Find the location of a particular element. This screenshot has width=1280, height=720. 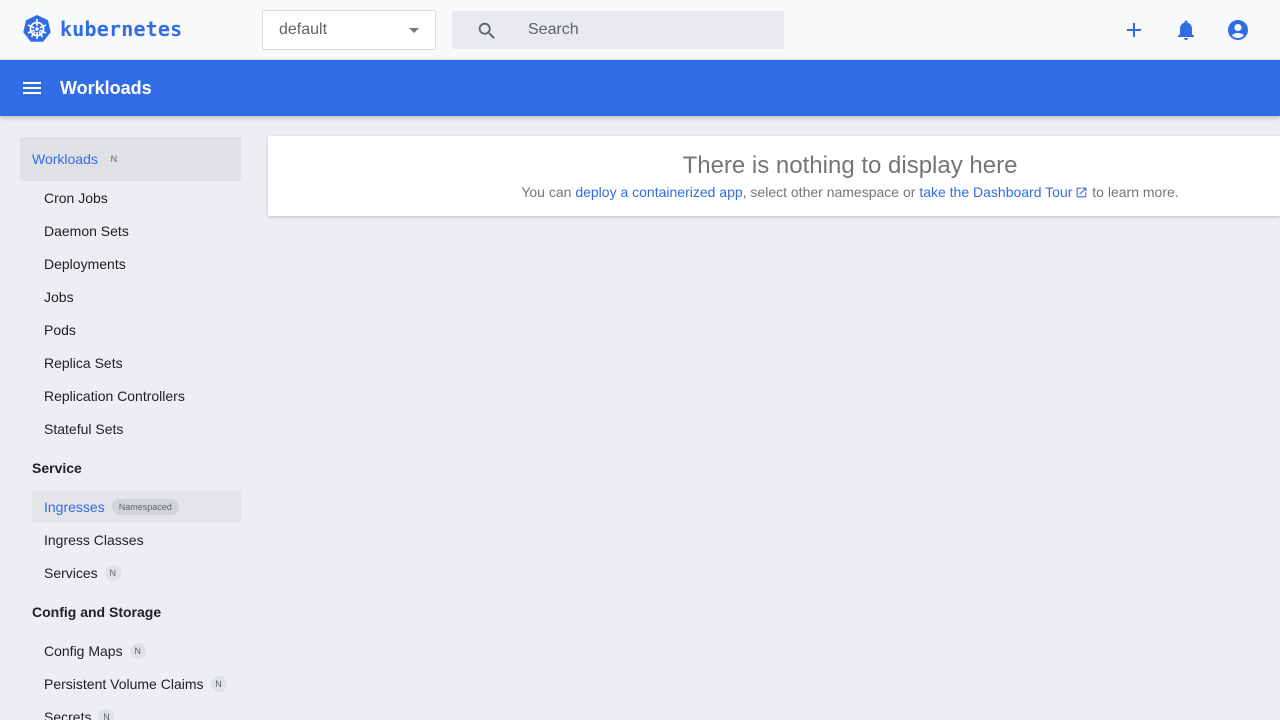

sidebar-item-ingresses: Ingresses Namespaced is located at coordinates (136, 507).